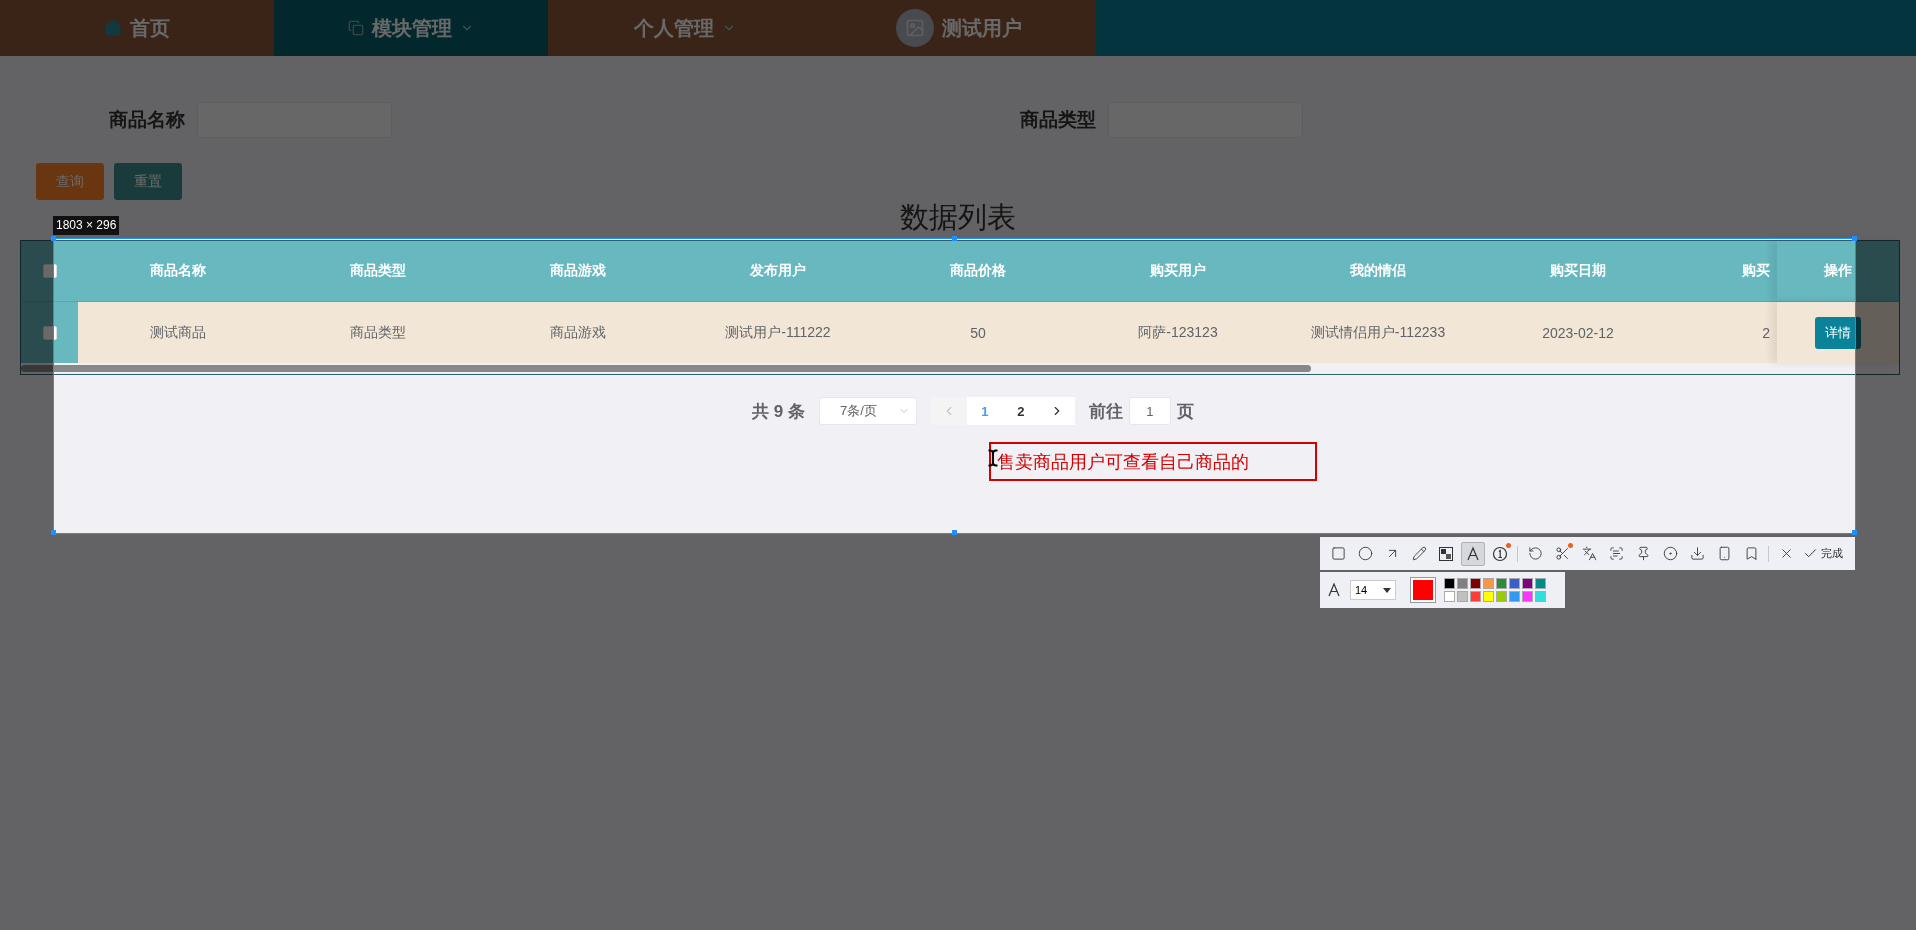 This screenshot has width=1916, height=930. Describe the element at coordinates (1423, 590) in the screenshot. I see `current-color-swatch` at that location.